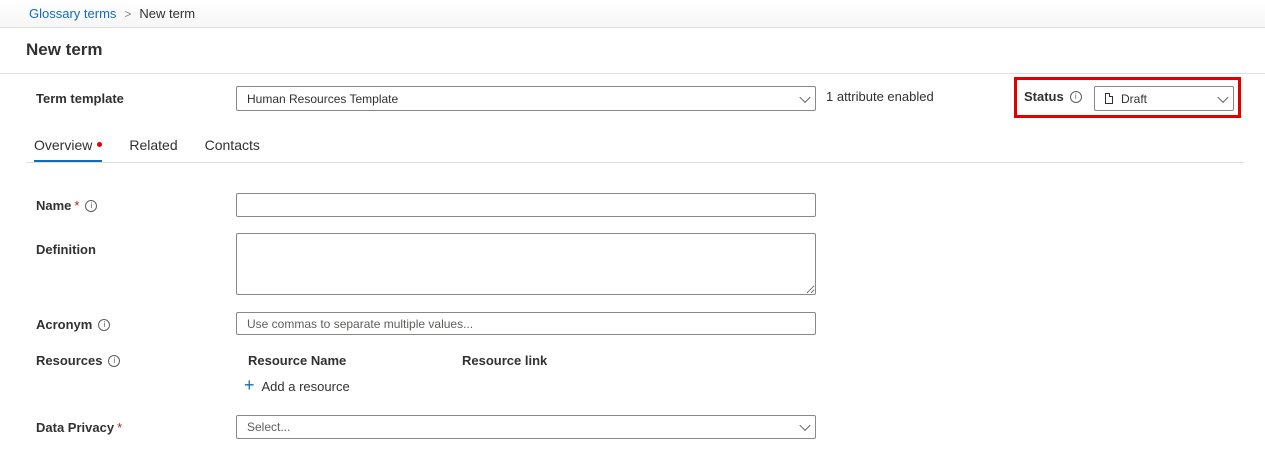  I want to click on tab-contacts: Contacts, so click(232, 149).